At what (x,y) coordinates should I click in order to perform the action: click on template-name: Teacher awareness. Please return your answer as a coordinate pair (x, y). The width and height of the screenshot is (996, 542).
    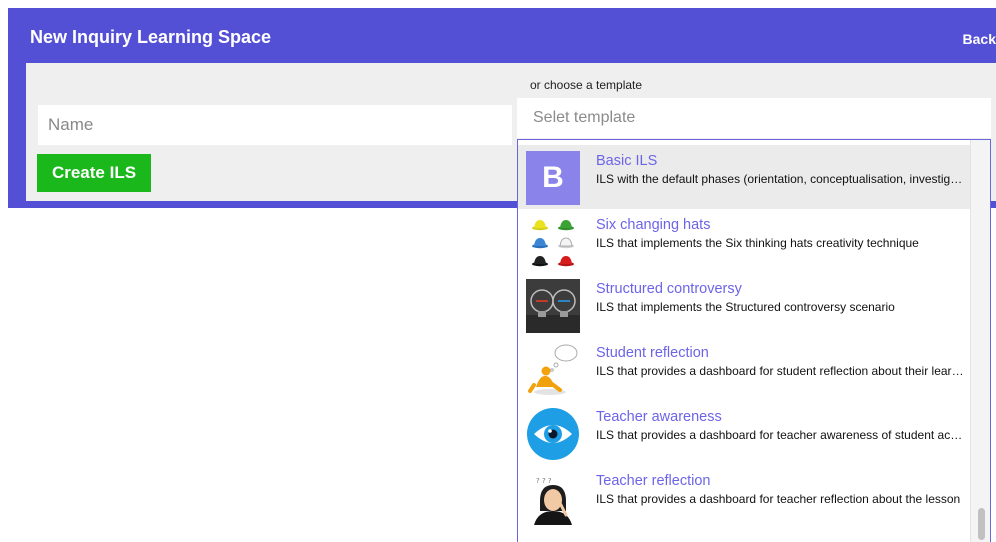
    Looking at the image, I should click on (659, 417).